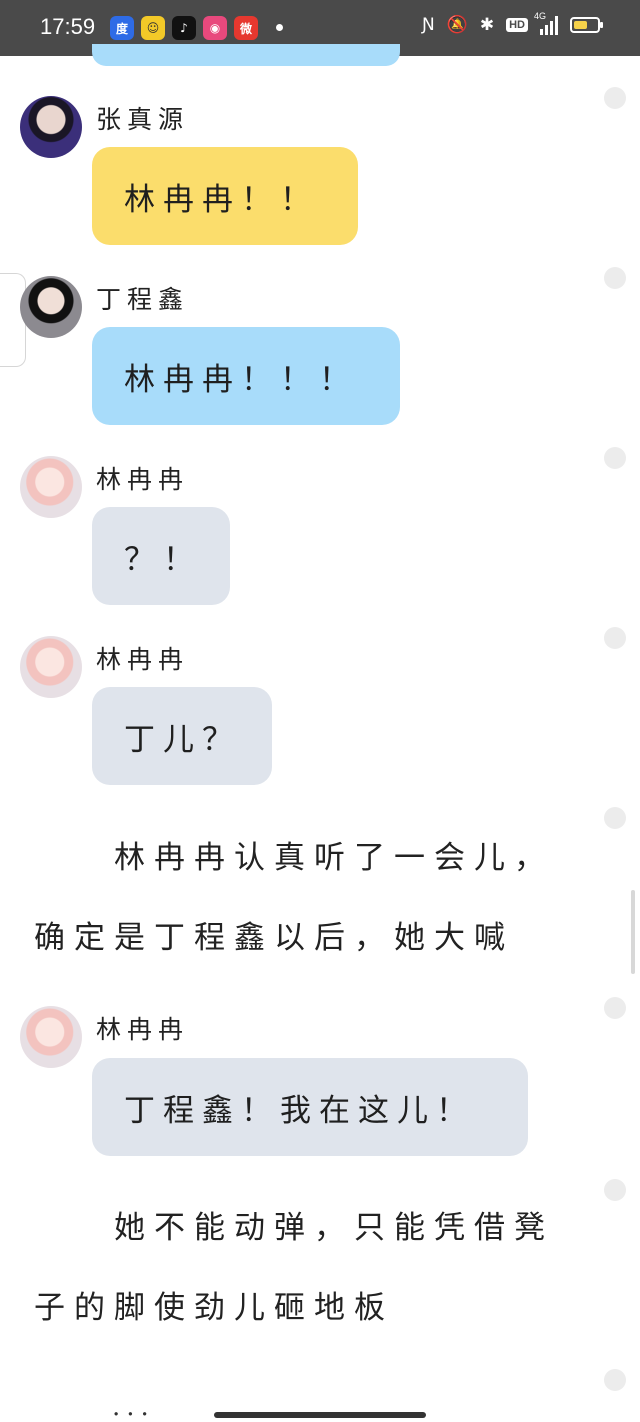 The image size is (640, 1422). What do you see at coordinates (153, 28) in the screenshot?
I see `yellow-app-icon: ☺` at bounding box center [153, 28].